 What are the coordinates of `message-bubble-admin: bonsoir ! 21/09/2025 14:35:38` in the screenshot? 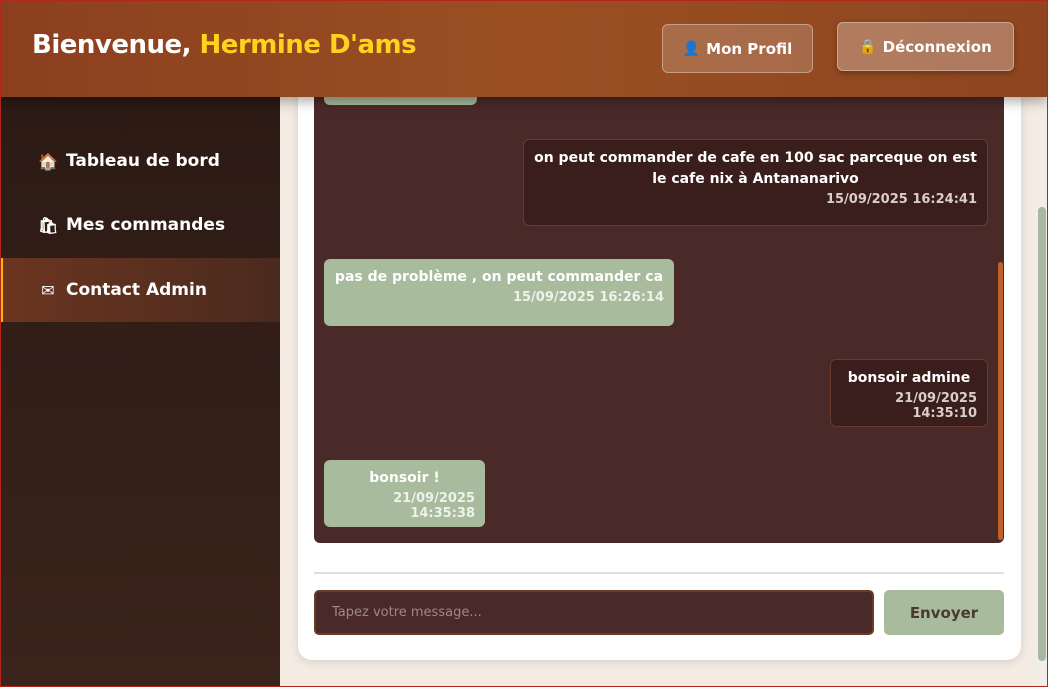 It's located at (404, 493).